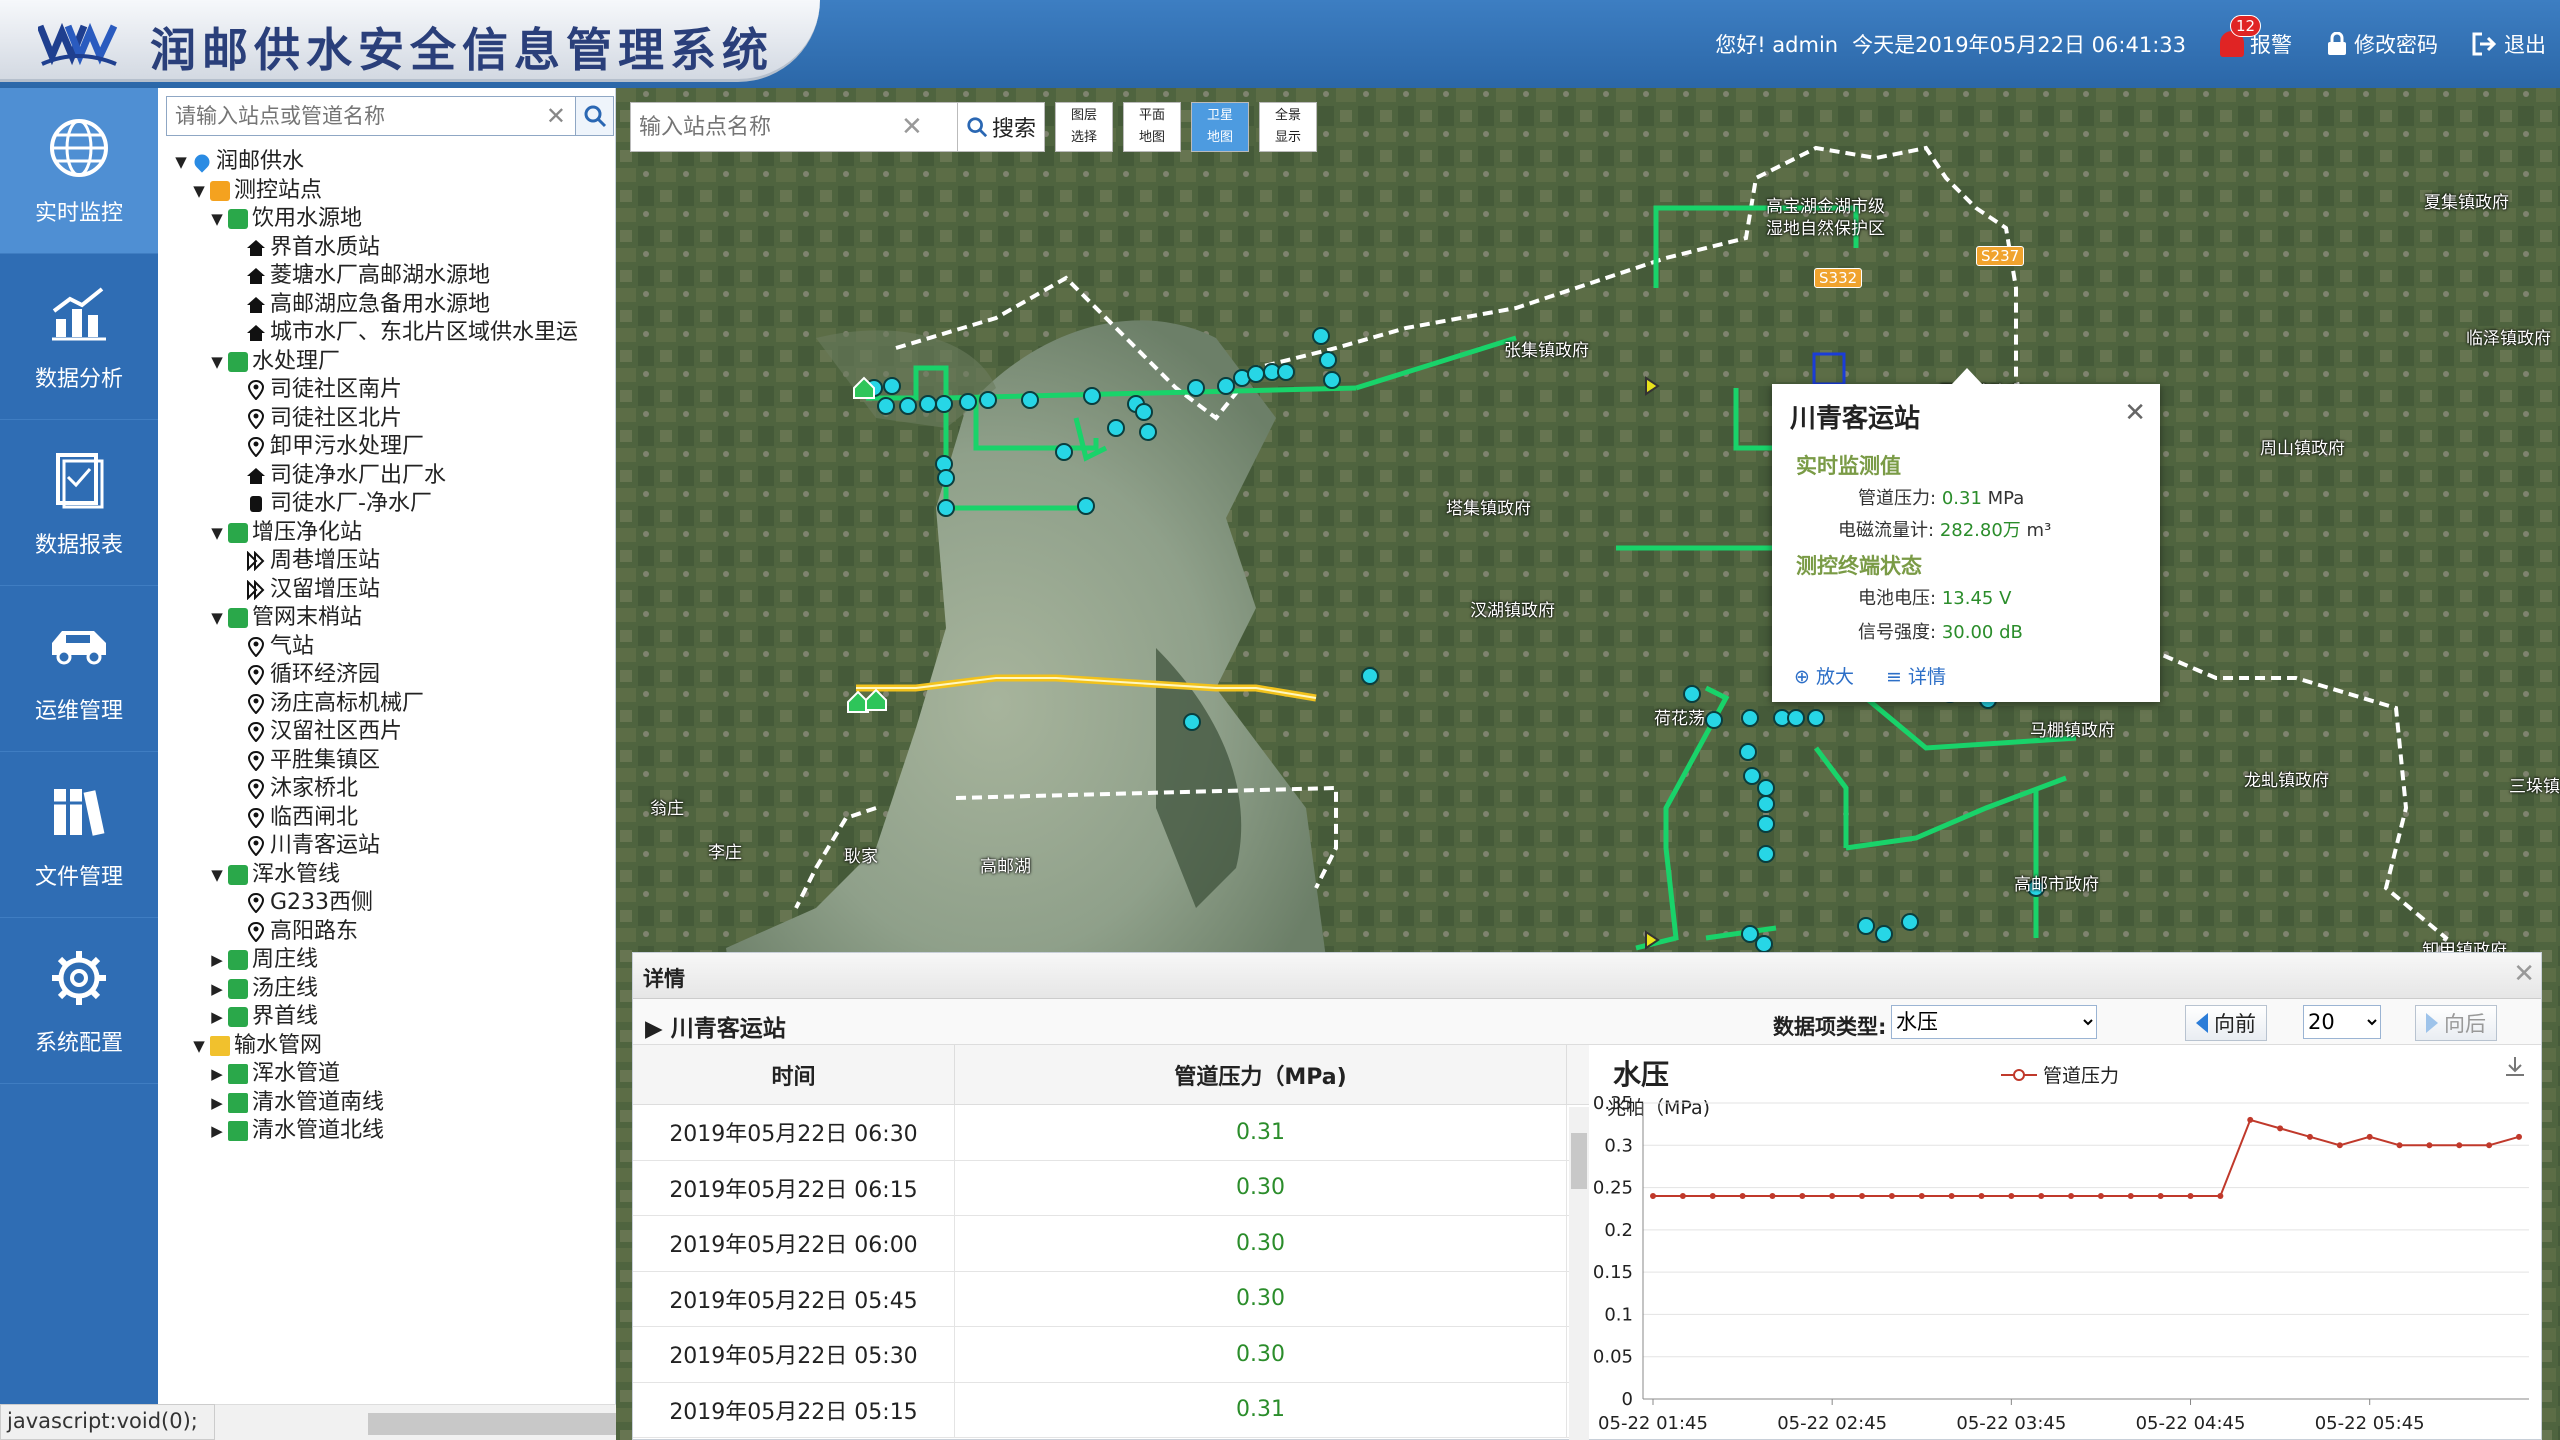 This screenshot has width=2560, height=1440. What do you see at coordinates (371, 116) in the screenshot?
I see `tree-search-input` at bounding box center [371, 116].